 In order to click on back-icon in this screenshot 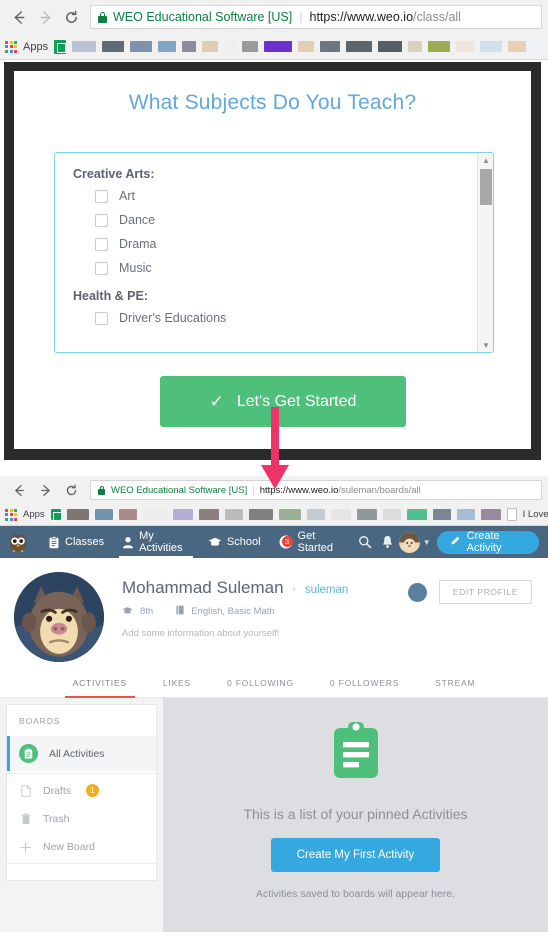, I will do `click(19, 17)`.